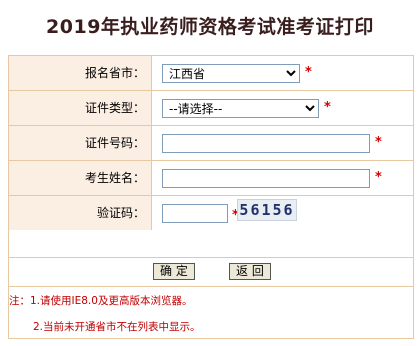 The height and width of the screenshot is (346, 420). What do you see at coordinates (80, 178) in the screenshot?
I see `name-label: 考生姓名：` at bounding box center [80, 178].